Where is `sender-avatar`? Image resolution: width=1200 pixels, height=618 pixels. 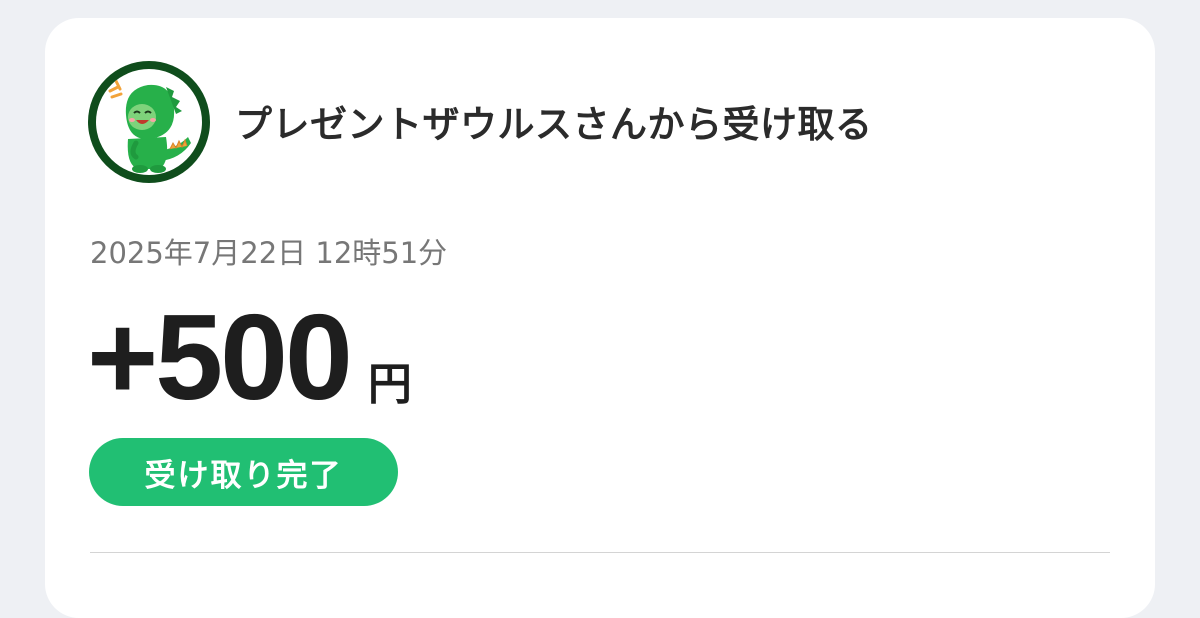
sender-avatar is located at coordinates (149, 122).